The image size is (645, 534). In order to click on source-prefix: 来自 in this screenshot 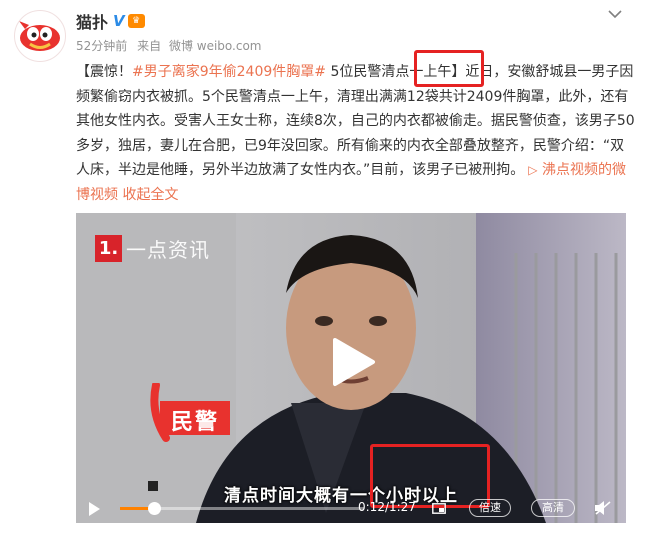, I will do `click(149, 46)`.